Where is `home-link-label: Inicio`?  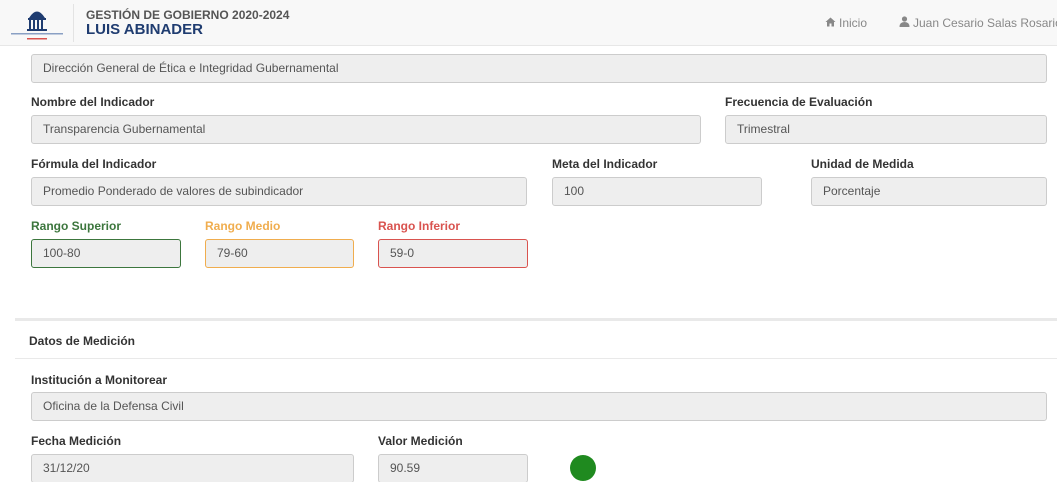 home-link-label: Inicio is located at coordinates (853, 23).